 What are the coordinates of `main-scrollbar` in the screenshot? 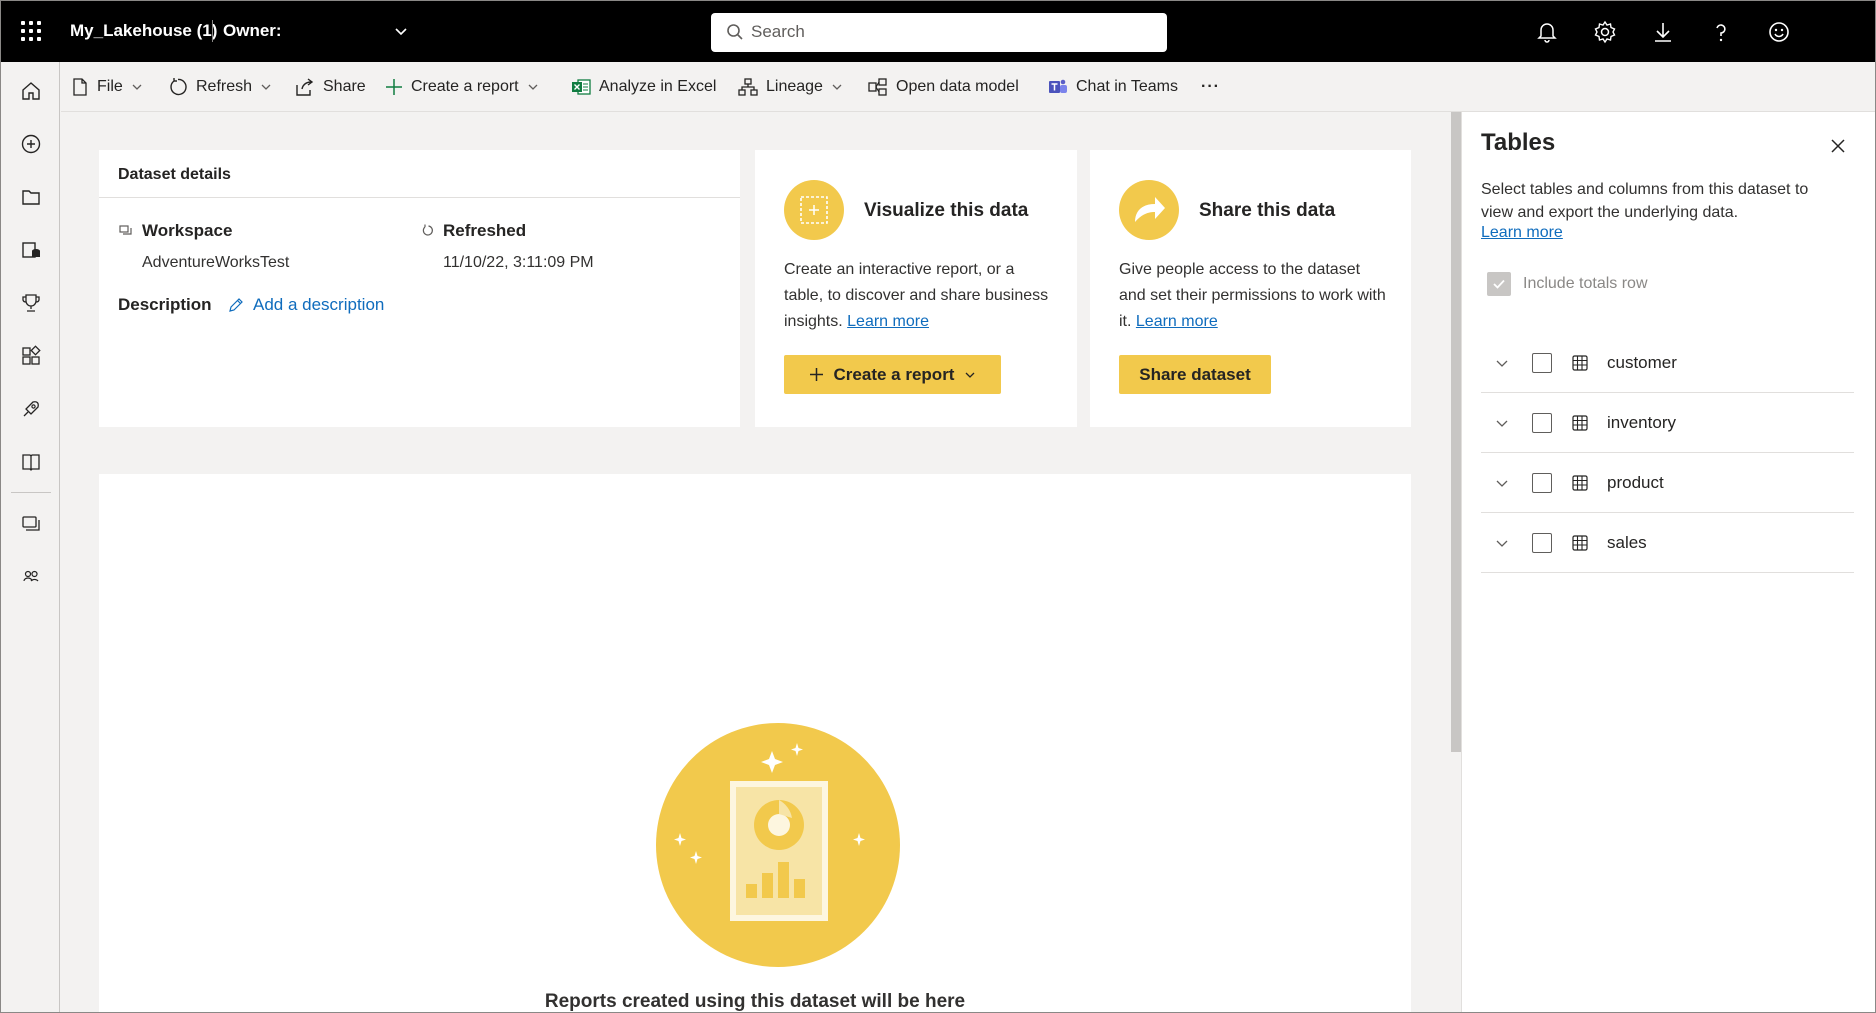 It's located at (1456, 432).